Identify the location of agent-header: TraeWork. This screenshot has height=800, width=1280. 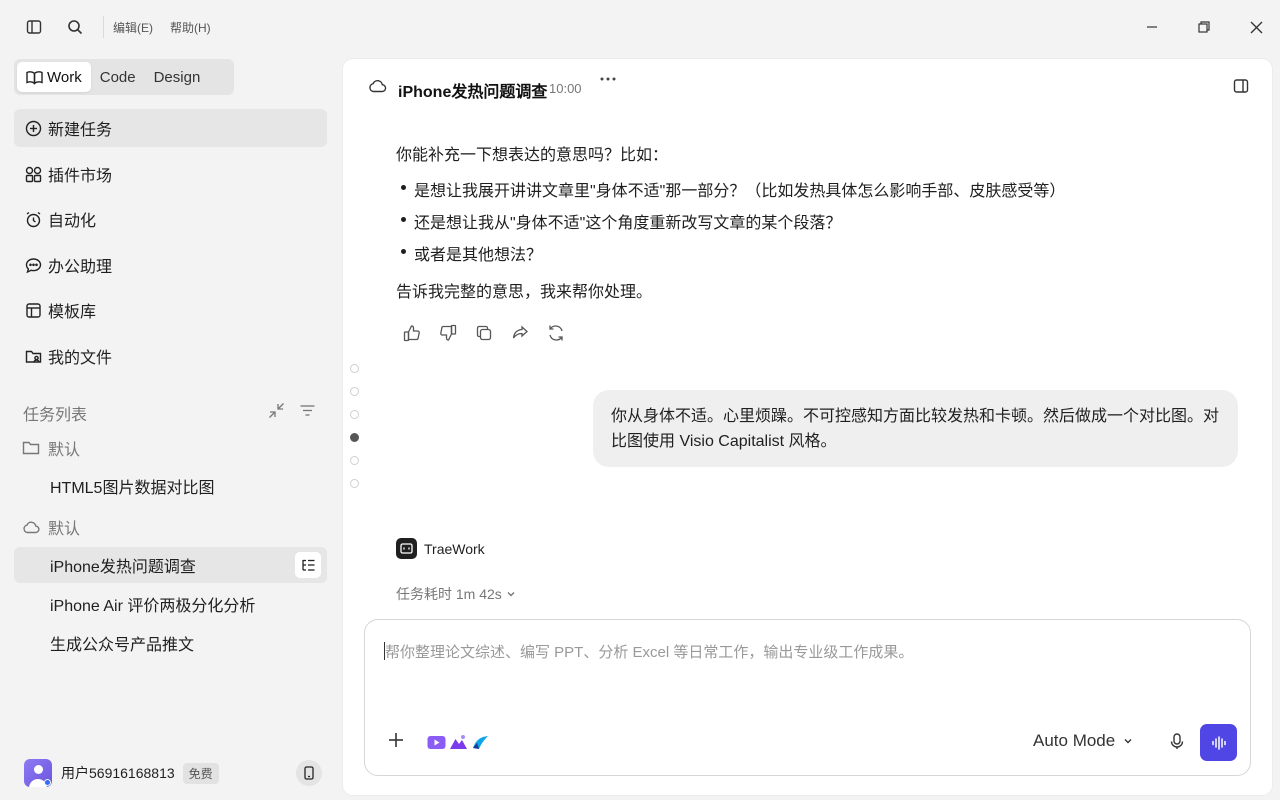
(440, 548).